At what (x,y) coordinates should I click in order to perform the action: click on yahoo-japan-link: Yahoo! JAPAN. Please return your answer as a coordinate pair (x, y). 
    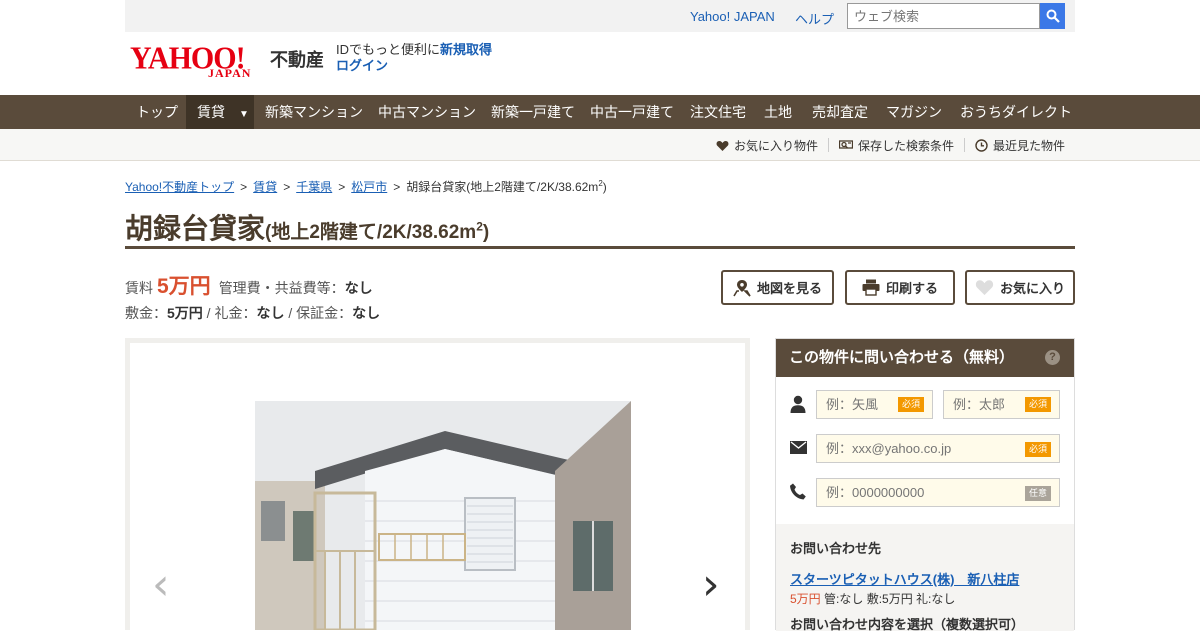
    Looking at the image, I should click on (732, 16).